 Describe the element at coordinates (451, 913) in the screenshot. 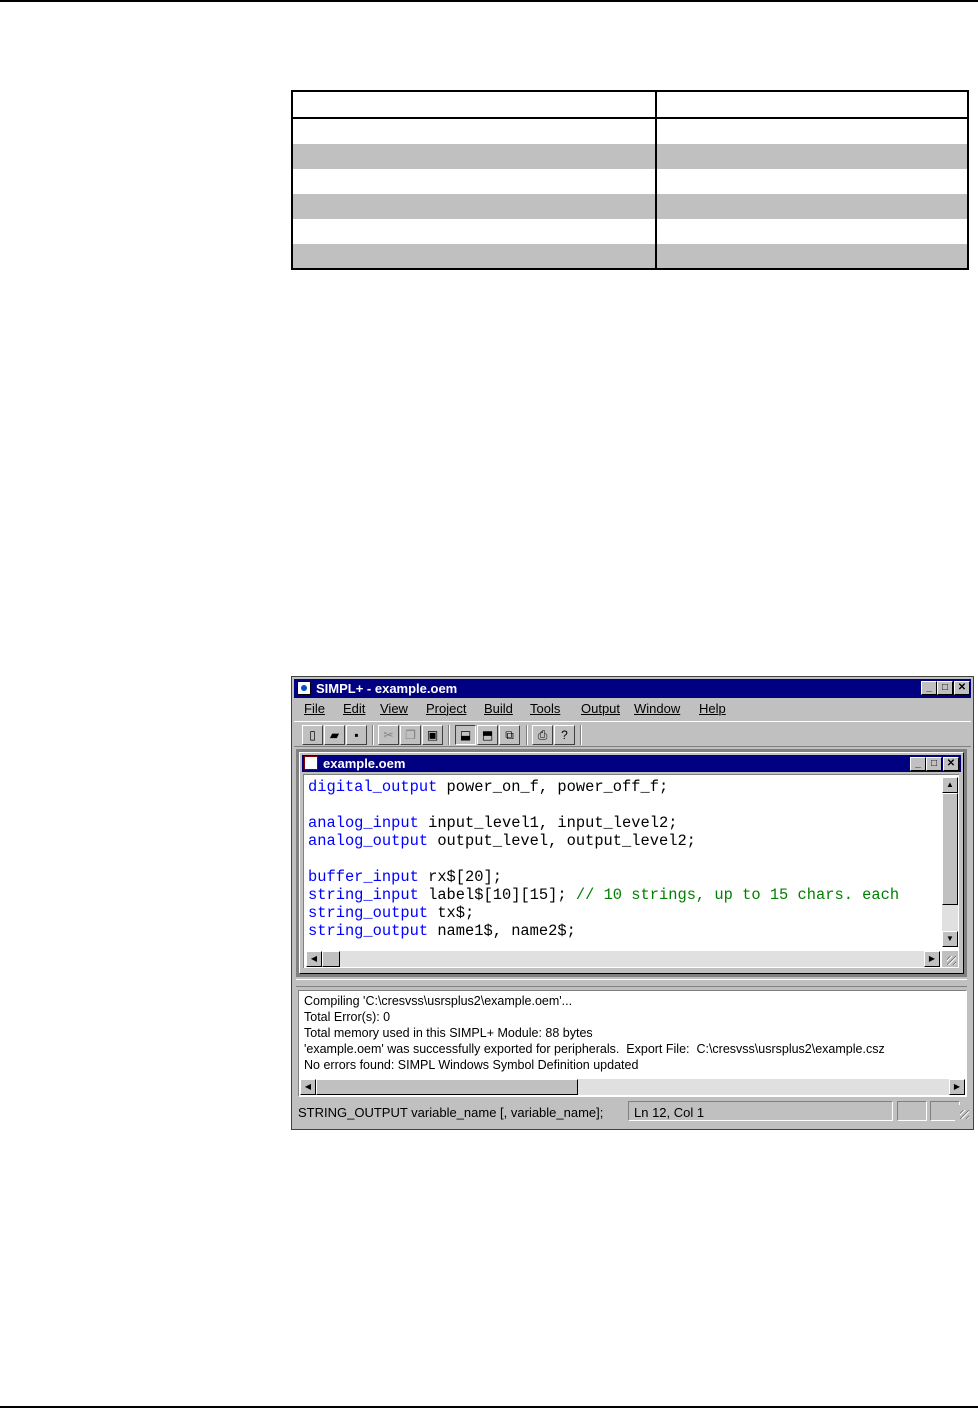

I see `code-token: tx$;` at that location.